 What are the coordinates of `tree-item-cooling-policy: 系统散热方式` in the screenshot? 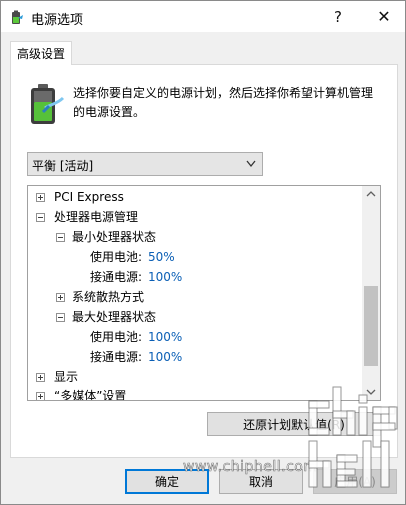 It's located at (195, 297).